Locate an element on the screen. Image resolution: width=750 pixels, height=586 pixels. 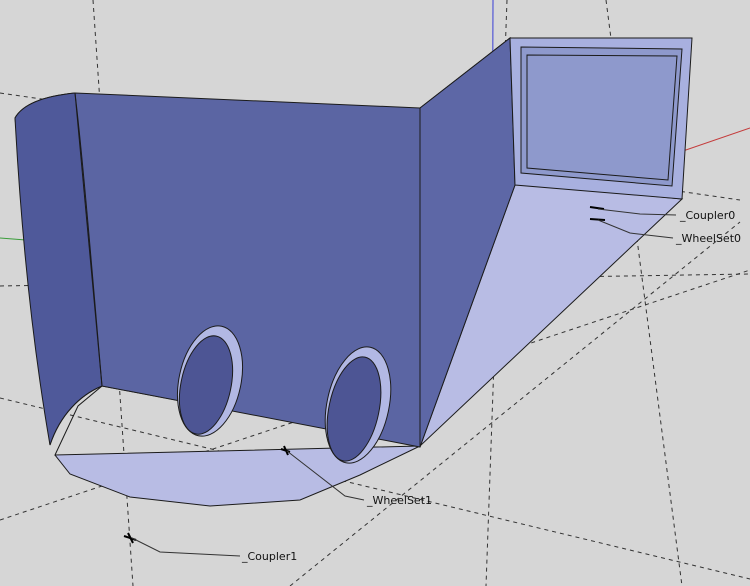
wheelset1-label: _WheelSet1 is located at coordinates (399, 500).